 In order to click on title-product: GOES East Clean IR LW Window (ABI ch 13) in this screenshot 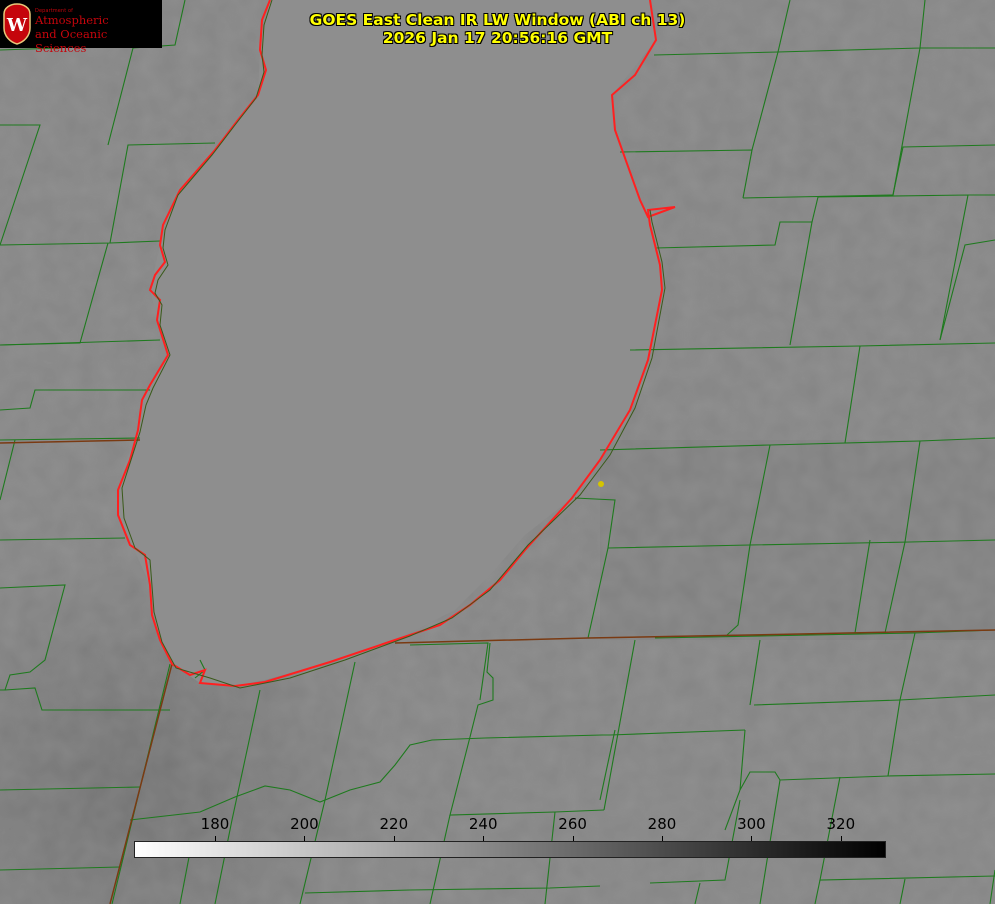, I will do `click(497, 20)`.